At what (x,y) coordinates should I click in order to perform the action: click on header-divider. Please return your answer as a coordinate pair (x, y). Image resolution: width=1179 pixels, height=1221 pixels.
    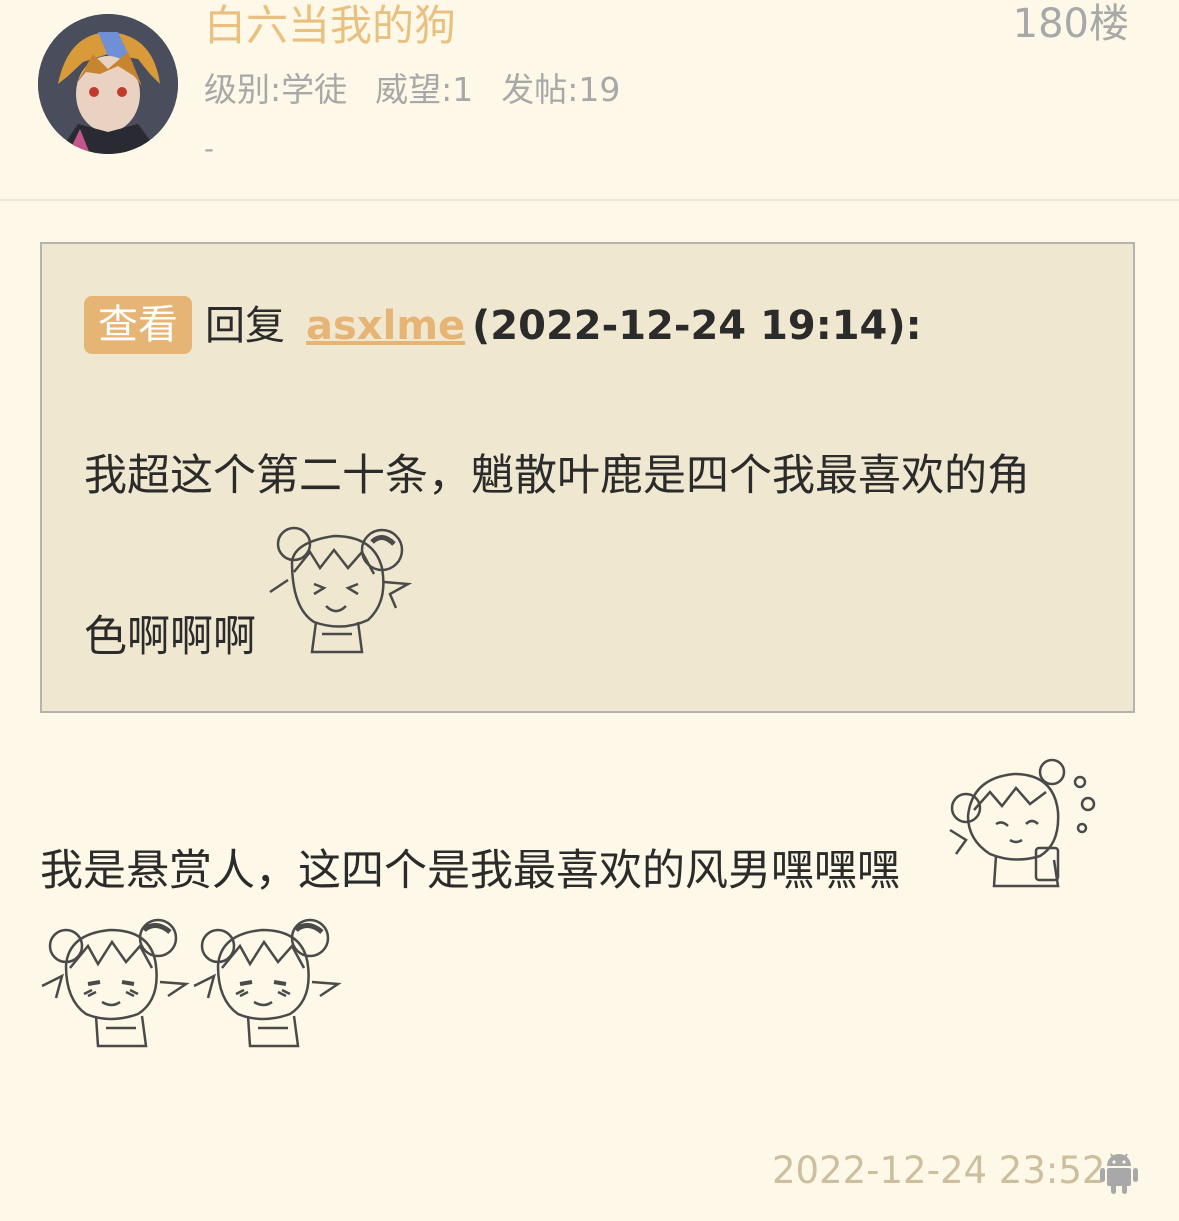
    Looking at the image, I should click on (589, 200).